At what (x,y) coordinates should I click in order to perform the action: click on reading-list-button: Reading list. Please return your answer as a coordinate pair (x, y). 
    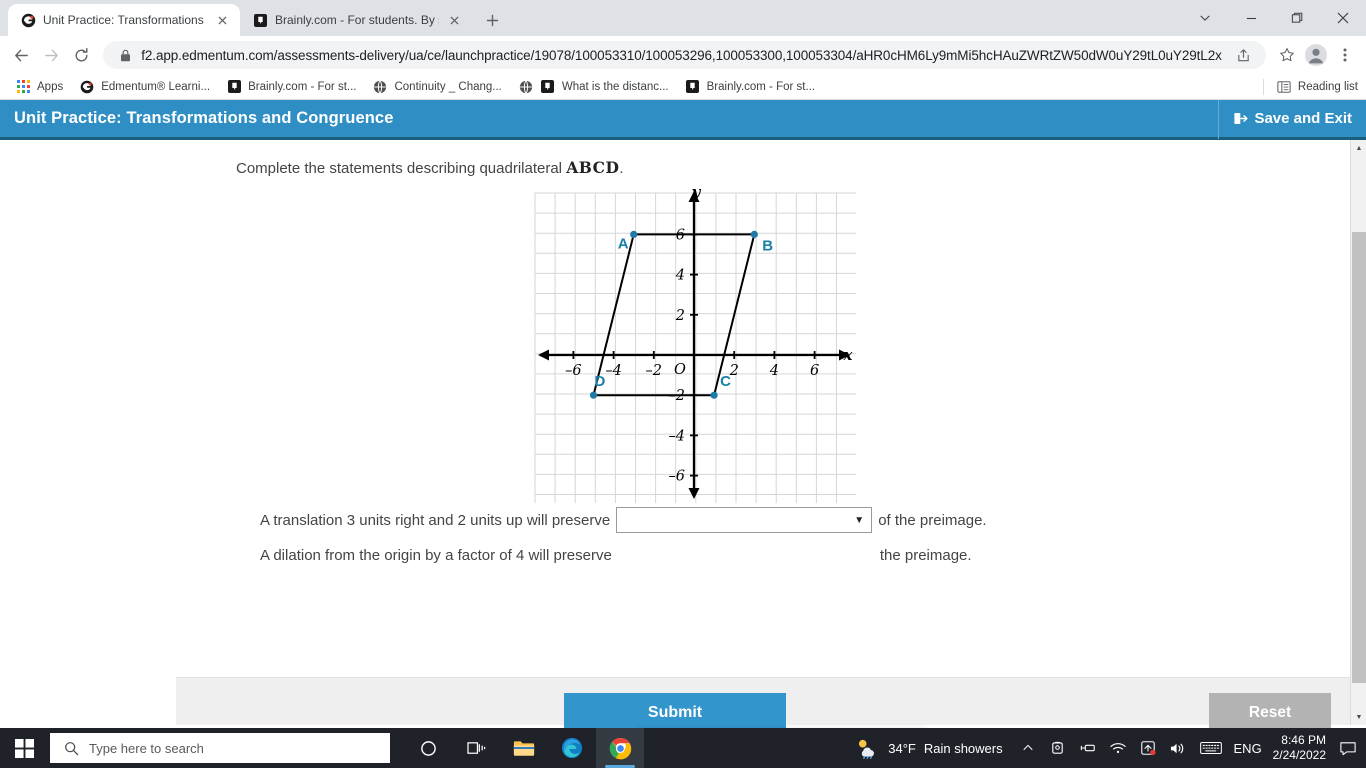
    Looking at the image, I should click on (1310, 86).